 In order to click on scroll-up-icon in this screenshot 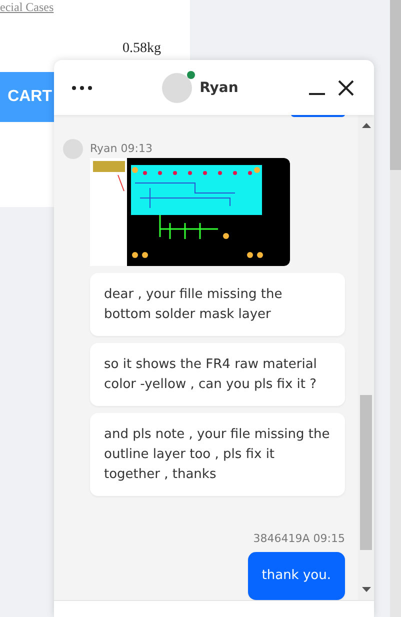, I will do `click(366, 125)`.